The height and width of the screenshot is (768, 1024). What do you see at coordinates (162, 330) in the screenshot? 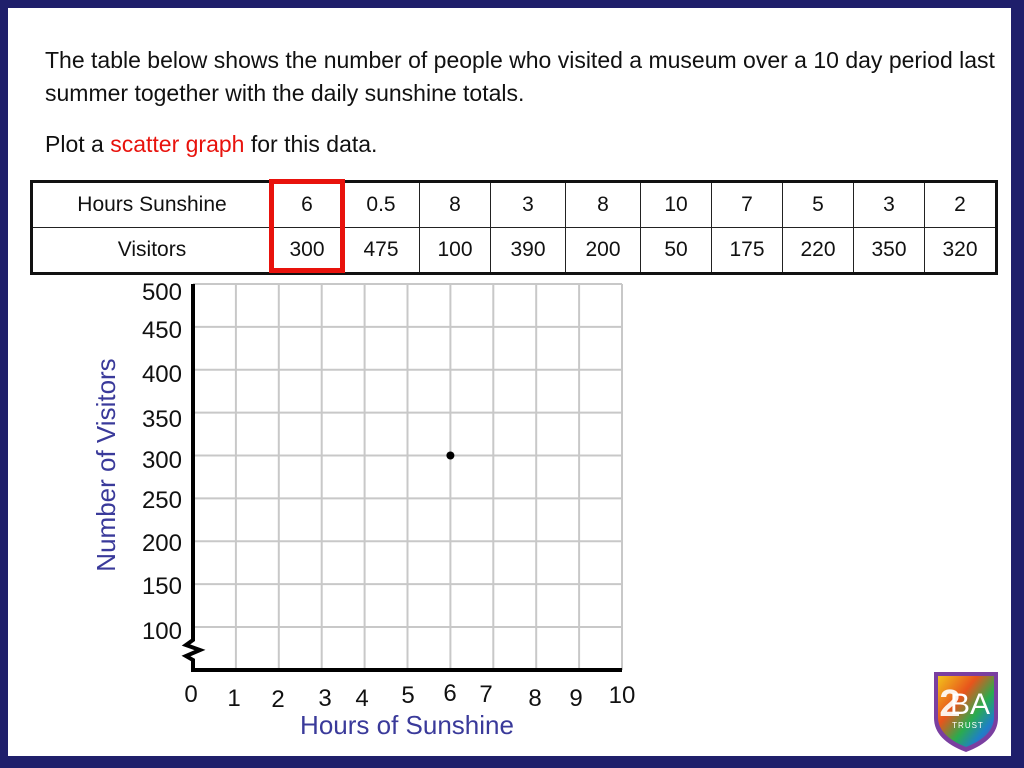
I see `y-tick-label: 450` at bounding box center [162, 330].